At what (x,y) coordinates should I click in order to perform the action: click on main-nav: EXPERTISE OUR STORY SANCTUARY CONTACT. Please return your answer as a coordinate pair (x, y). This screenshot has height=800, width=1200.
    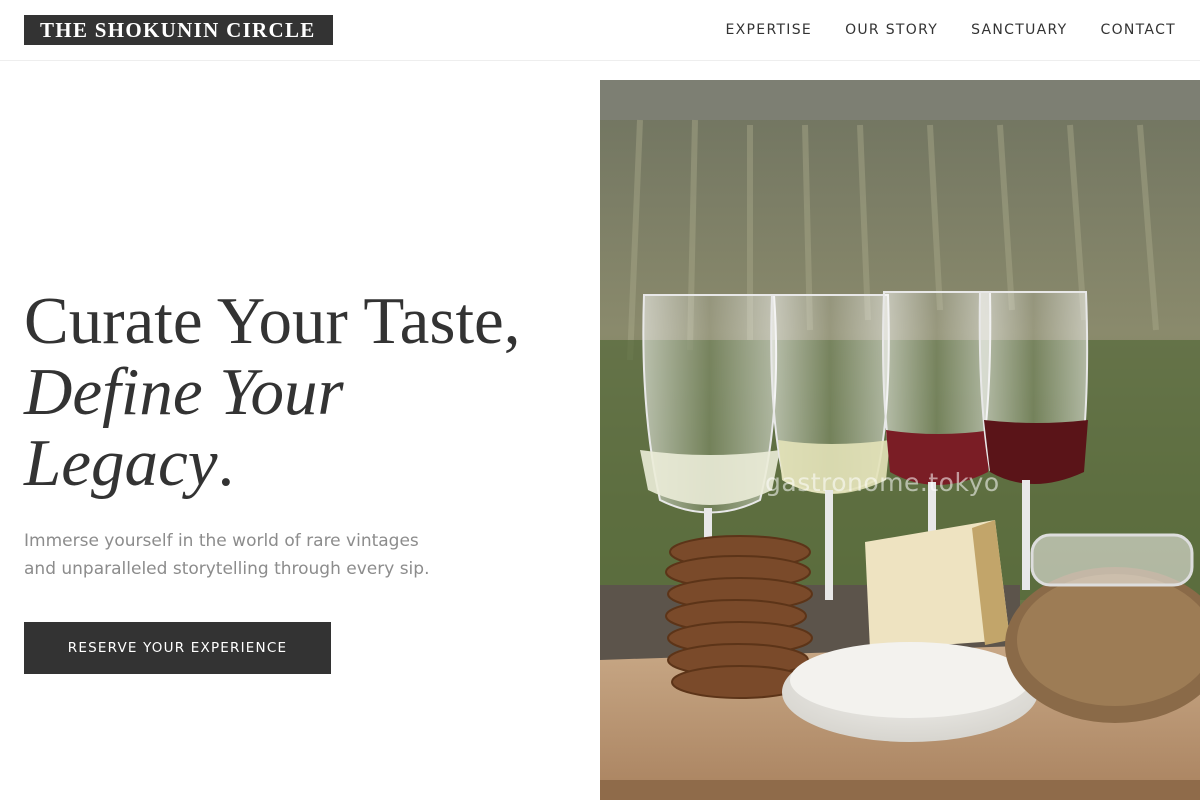
    Looking at the image, I should click on (951, 30).